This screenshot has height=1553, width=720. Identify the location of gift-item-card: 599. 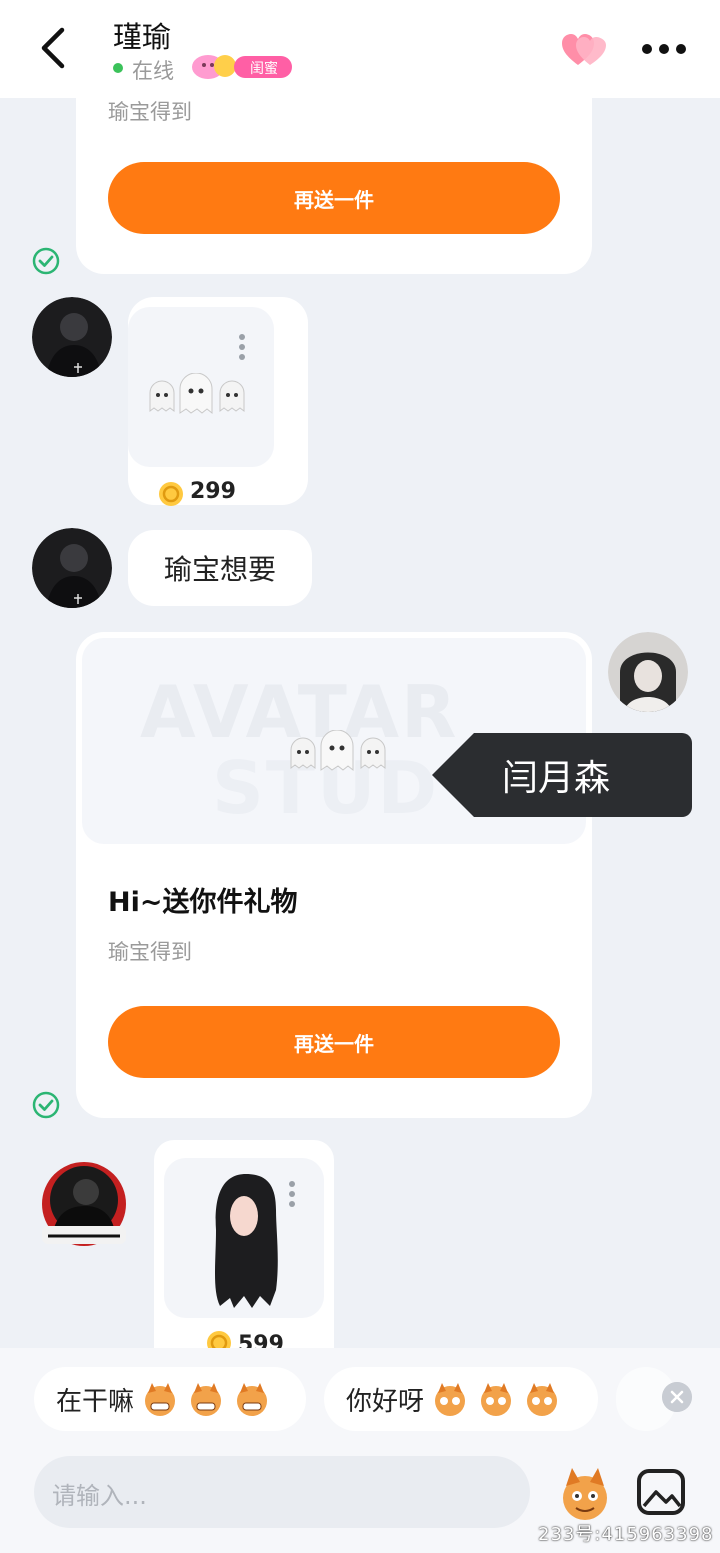
(244, 1248).